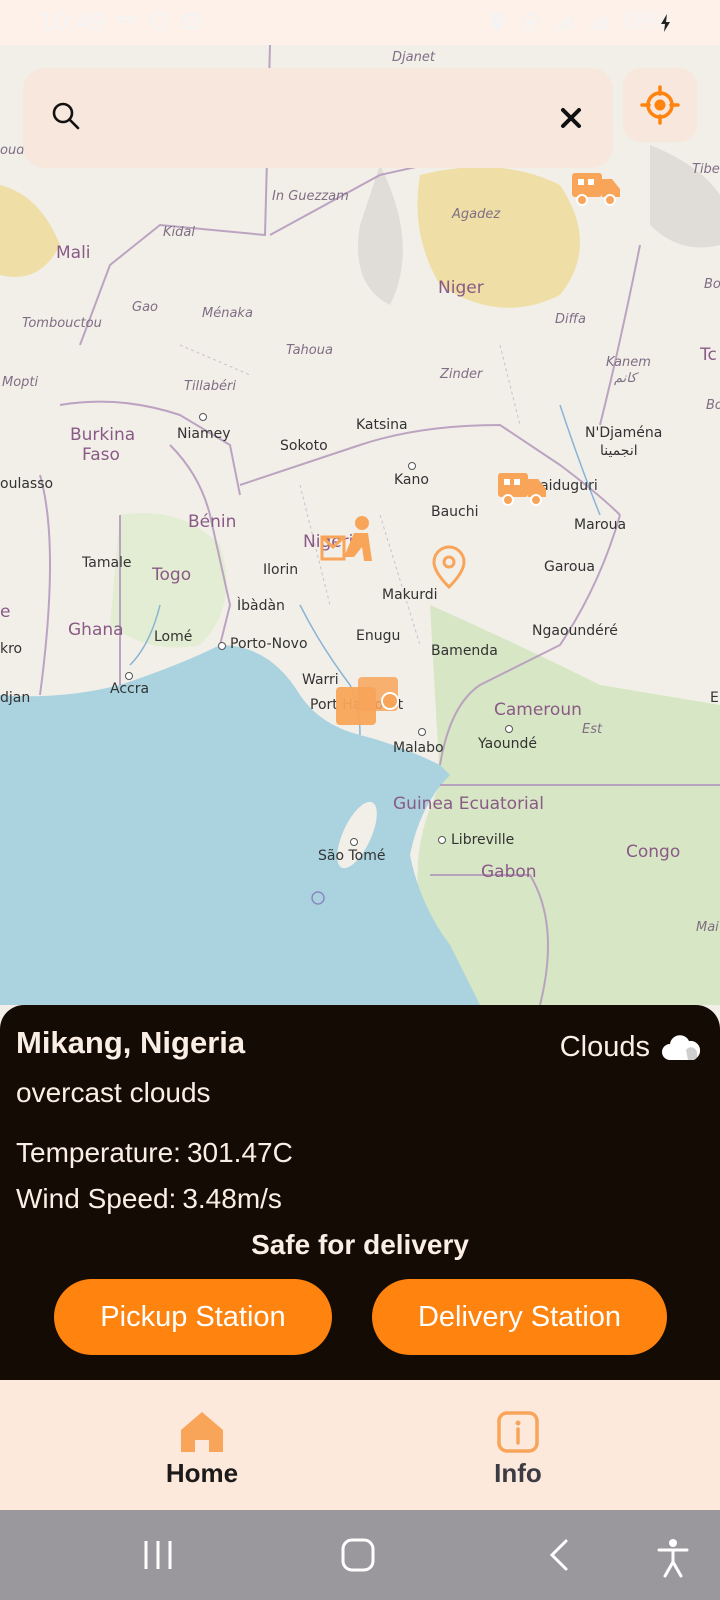  I want to click on map-label-garoua: Garoua, so click(569, 567).